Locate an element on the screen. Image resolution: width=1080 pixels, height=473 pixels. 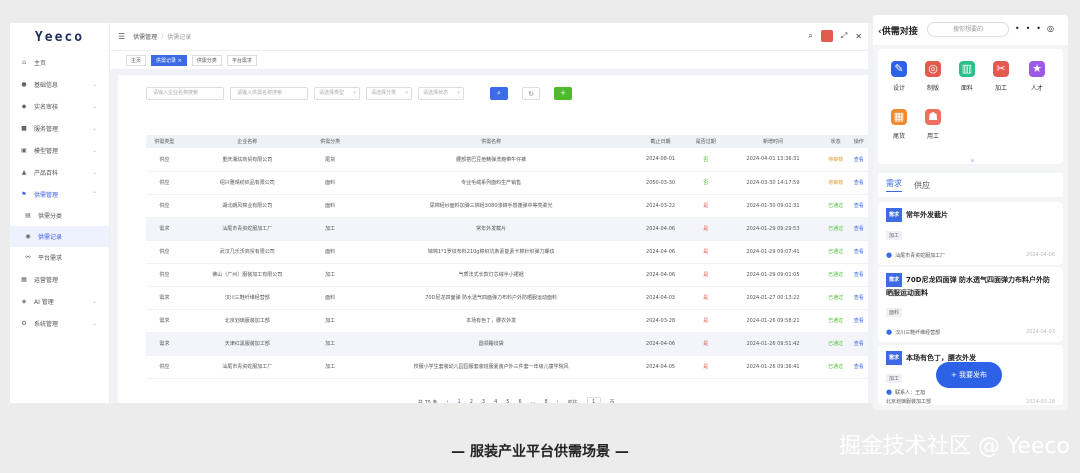
search-icon: ⌕ is located at coordinates (810, 36).